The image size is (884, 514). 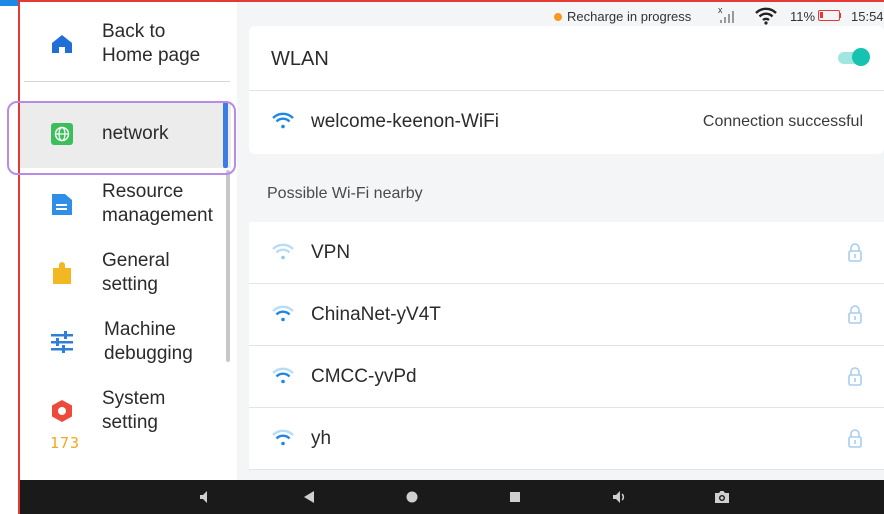 I want to click on sidebar-item-resource-management: Resource management, so click(x=128, y=204).